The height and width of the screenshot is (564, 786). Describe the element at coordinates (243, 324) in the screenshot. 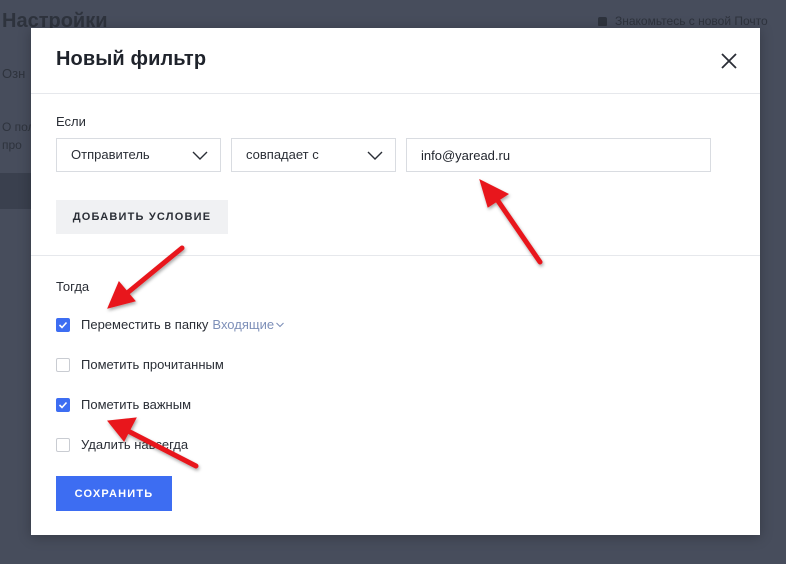

I see `folder-dropdown-value: Входящие` at that location.